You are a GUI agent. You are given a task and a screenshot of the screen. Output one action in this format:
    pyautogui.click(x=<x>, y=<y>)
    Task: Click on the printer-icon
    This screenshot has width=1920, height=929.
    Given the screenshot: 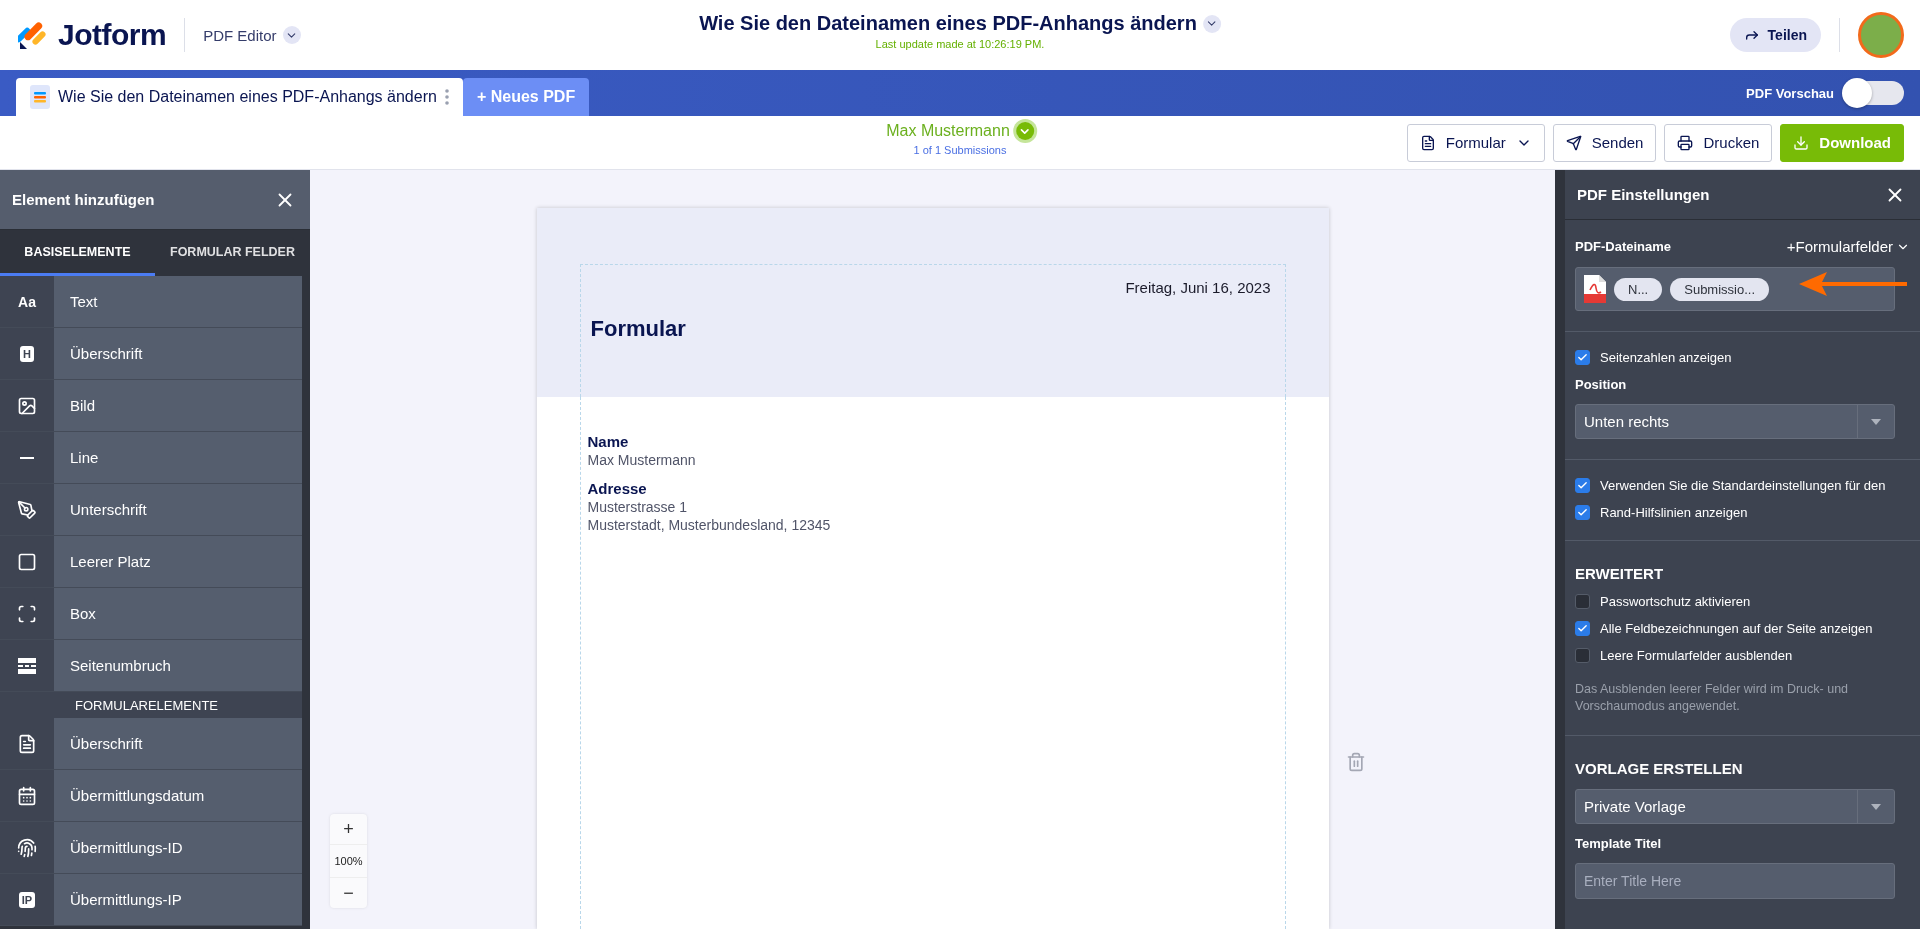 What is the action you would take?
    pyautogui.click(x=1685, y=142)
    